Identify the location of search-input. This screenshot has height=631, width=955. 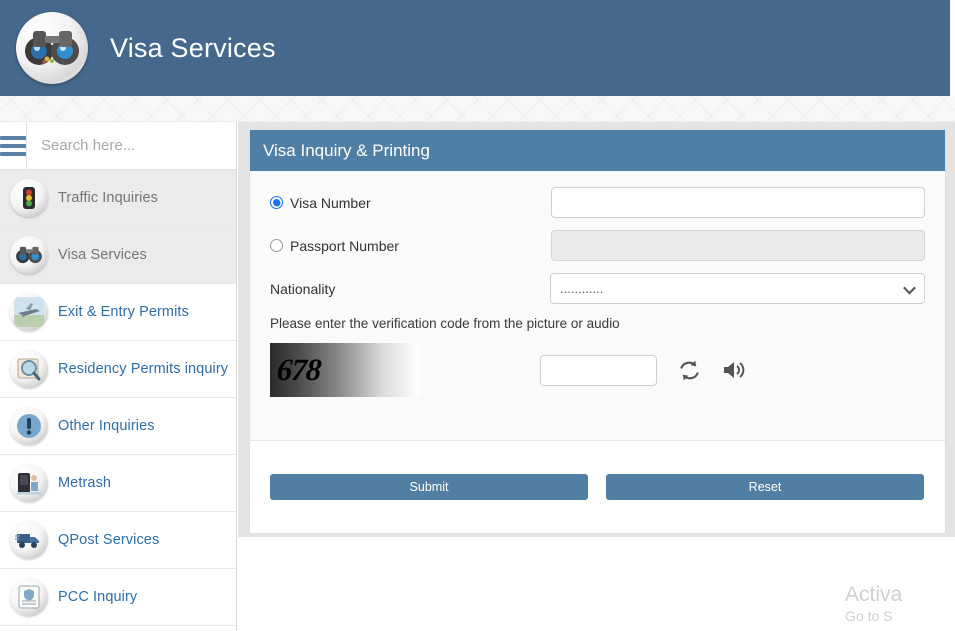
(140, 145).